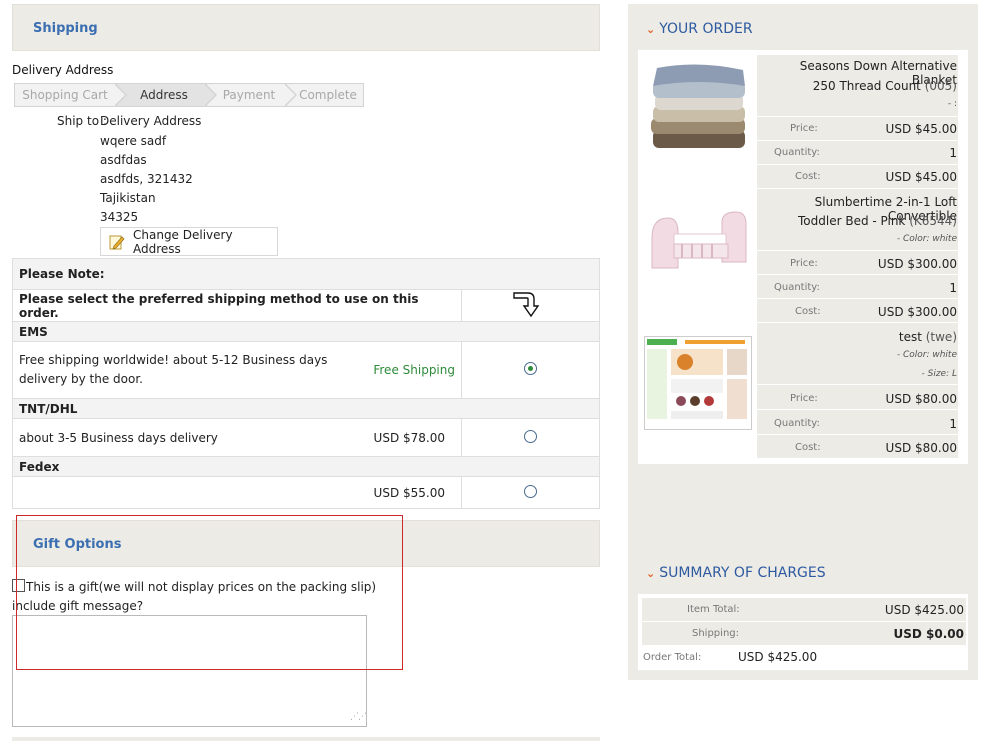  What do you see at coordinates (715, 633) in the screenshot?
I see `shipping-label: Shipping:` at bounding box center [715, 633].